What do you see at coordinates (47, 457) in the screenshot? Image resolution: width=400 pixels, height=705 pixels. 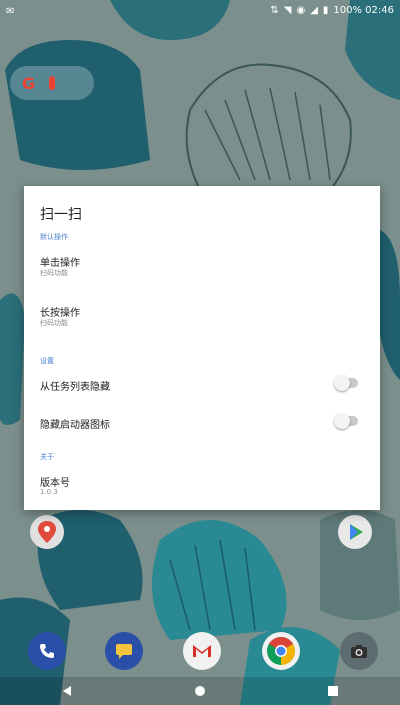 I see `section-about: 关于` at bounding box center [47, 457].